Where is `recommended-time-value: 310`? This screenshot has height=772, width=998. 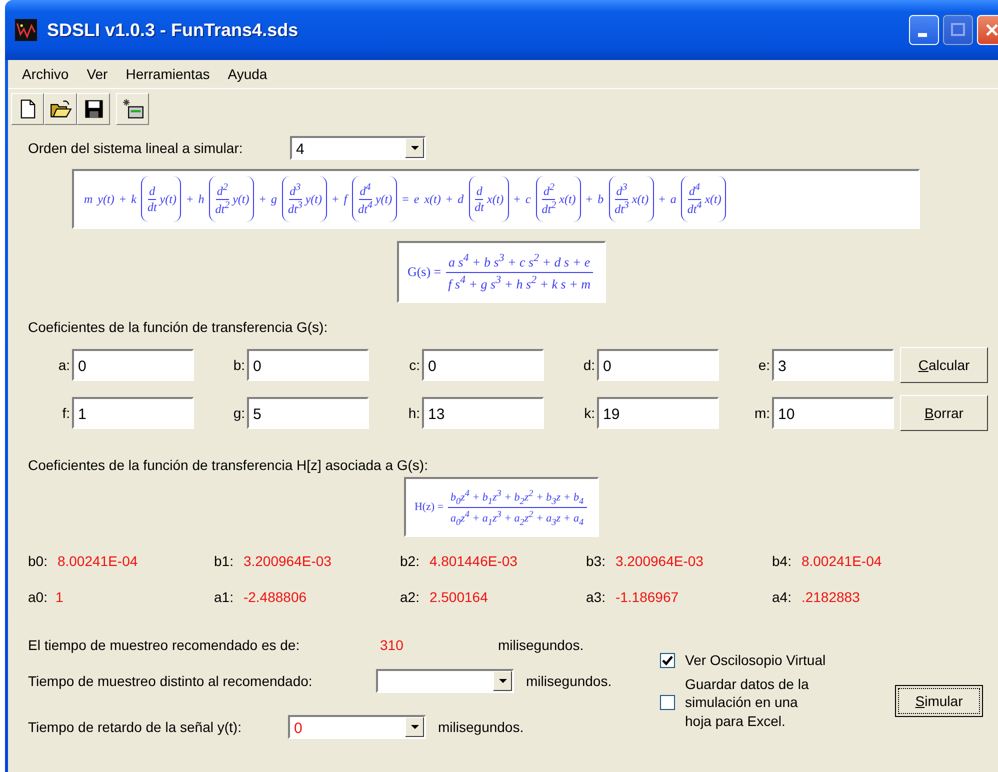
recommended-time-value: 310 is located at coordinates (392, 645).